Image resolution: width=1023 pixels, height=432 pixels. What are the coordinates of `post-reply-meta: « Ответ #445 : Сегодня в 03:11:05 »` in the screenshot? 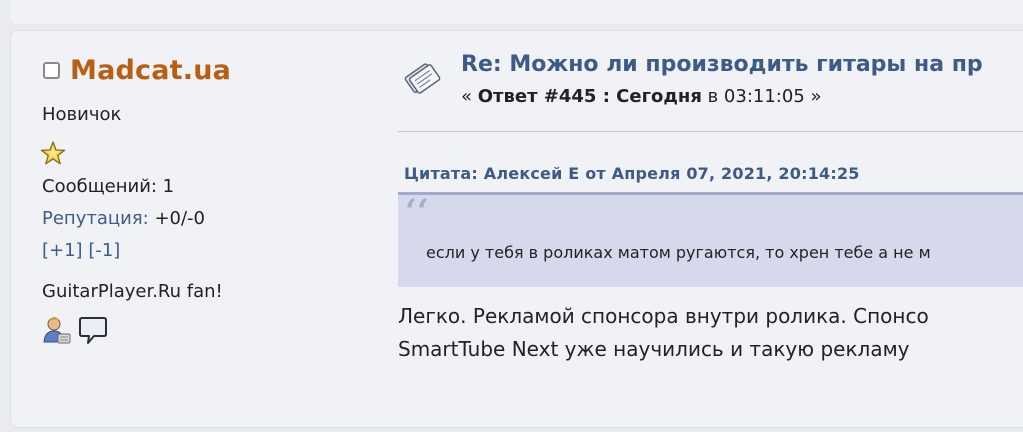 It's located at (641, 96).